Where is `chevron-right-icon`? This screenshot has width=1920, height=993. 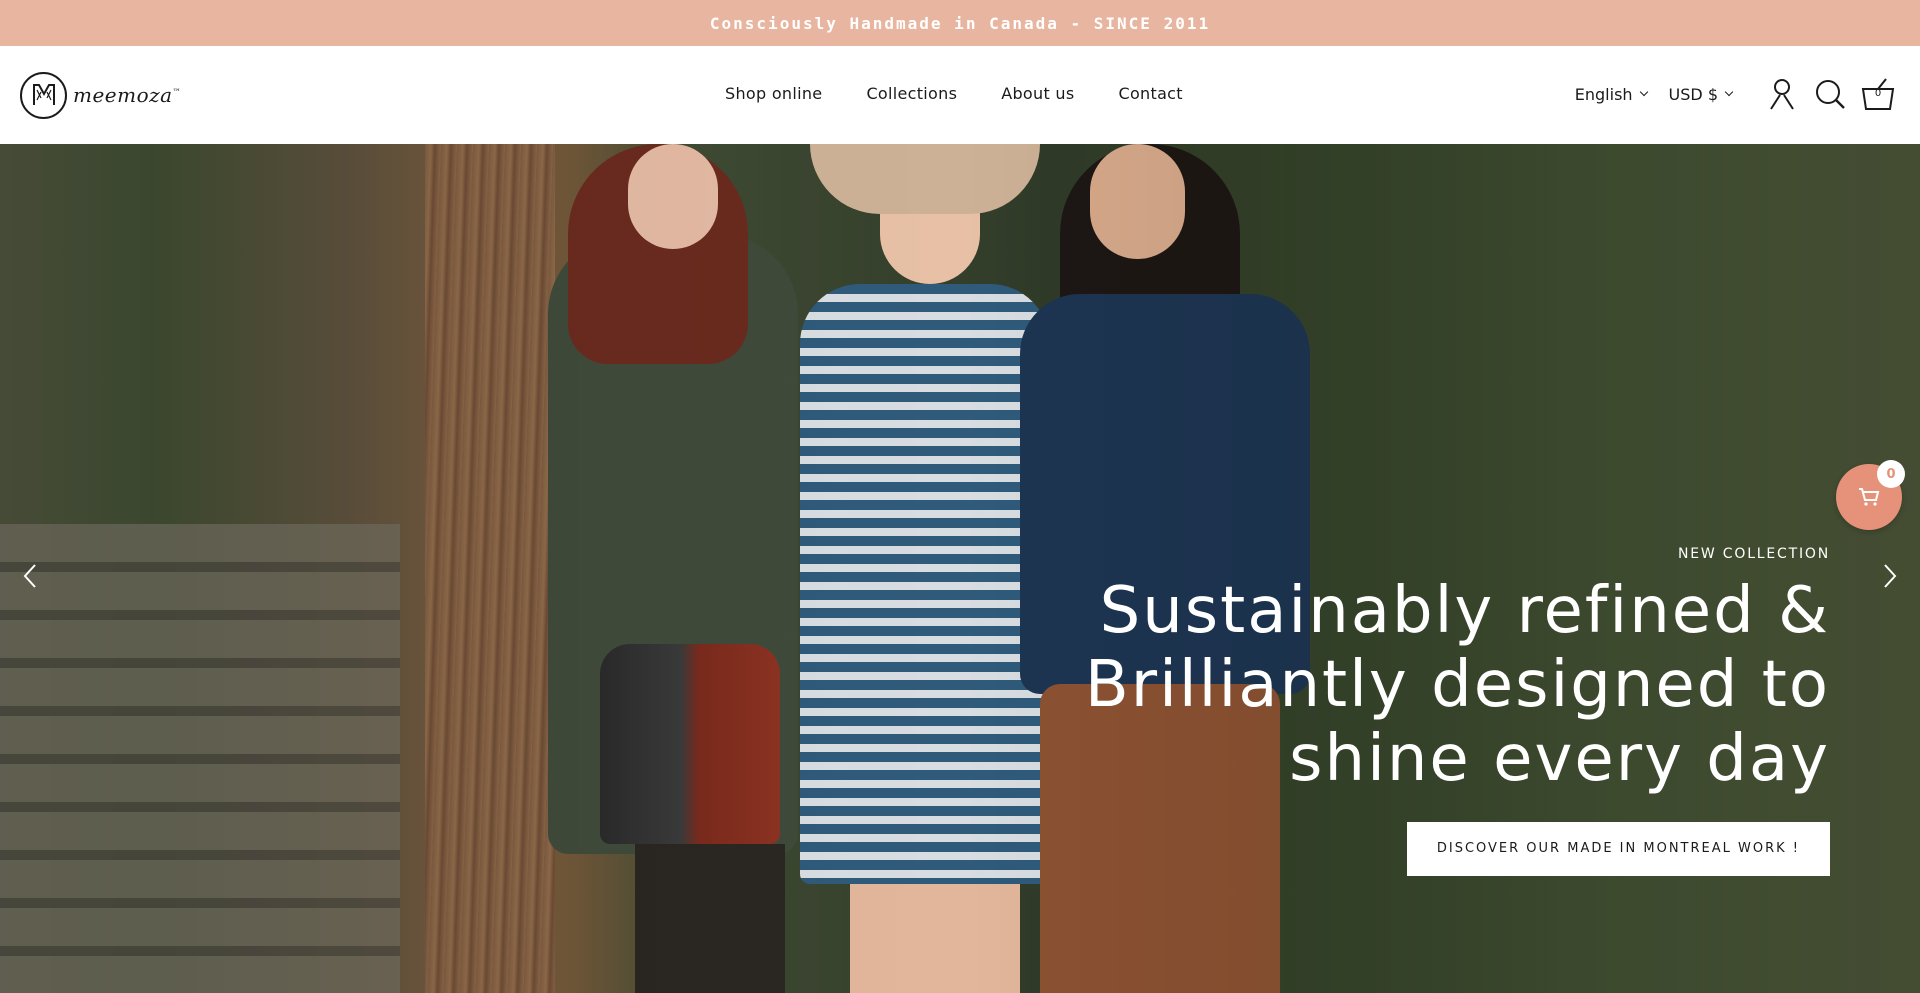
chevron-right-icon is located at coordinates (1890, 576).